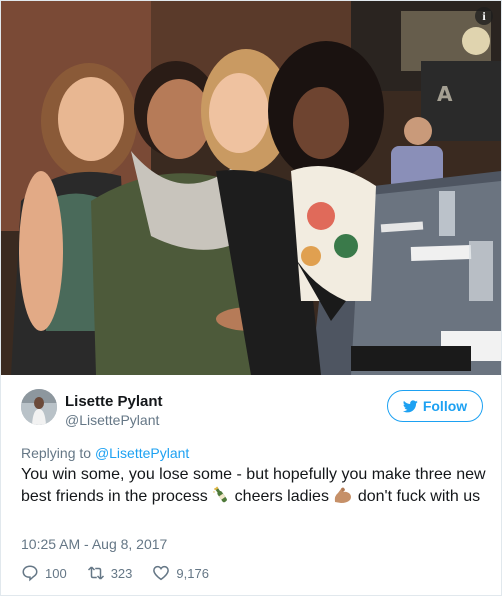  I want to click on like-action: 9,176, so click(180, 573).